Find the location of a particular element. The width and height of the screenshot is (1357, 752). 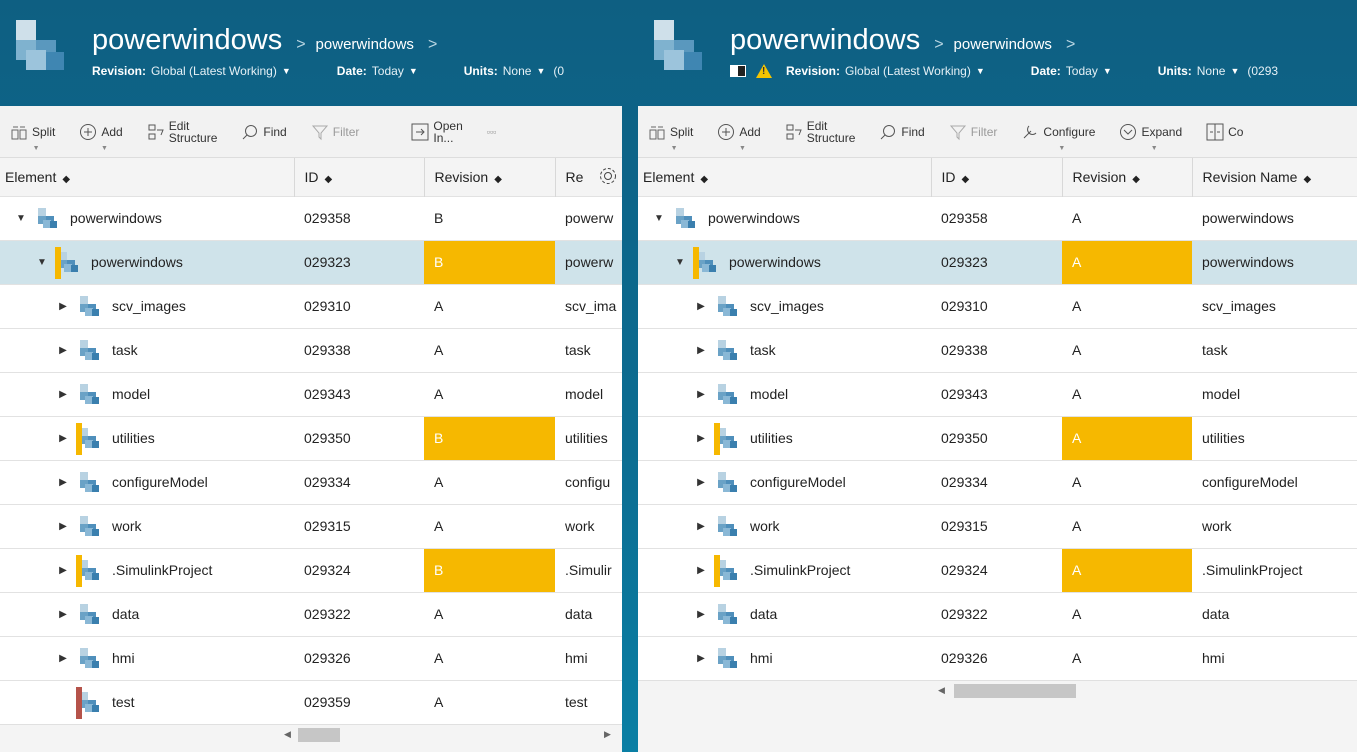

project-title: powerwindows is located at coordinates (825, 40).